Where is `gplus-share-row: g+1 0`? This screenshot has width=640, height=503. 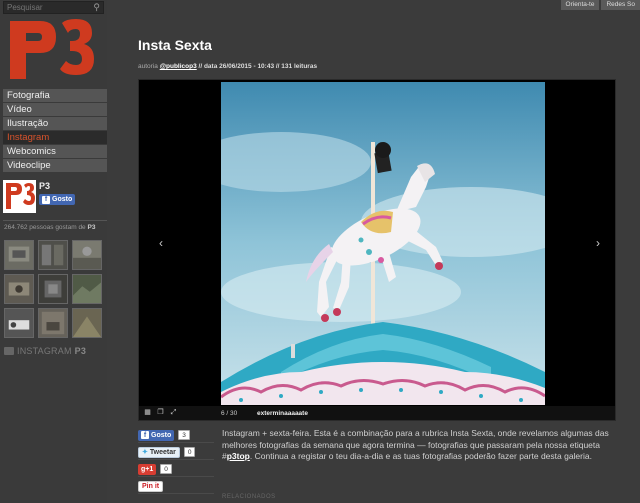 gplus-share-row: g+1 0 is located at coordinates (176, 469).